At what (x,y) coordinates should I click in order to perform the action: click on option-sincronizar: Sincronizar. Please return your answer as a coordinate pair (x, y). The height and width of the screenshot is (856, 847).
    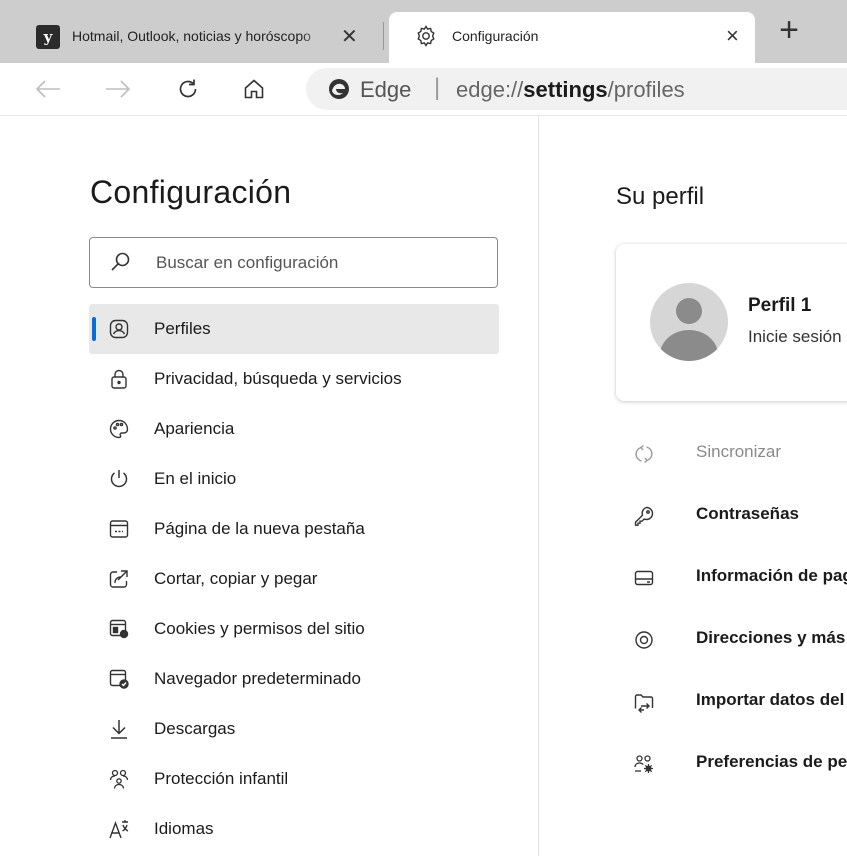
    Looking at the image, I should click on (731, 454).